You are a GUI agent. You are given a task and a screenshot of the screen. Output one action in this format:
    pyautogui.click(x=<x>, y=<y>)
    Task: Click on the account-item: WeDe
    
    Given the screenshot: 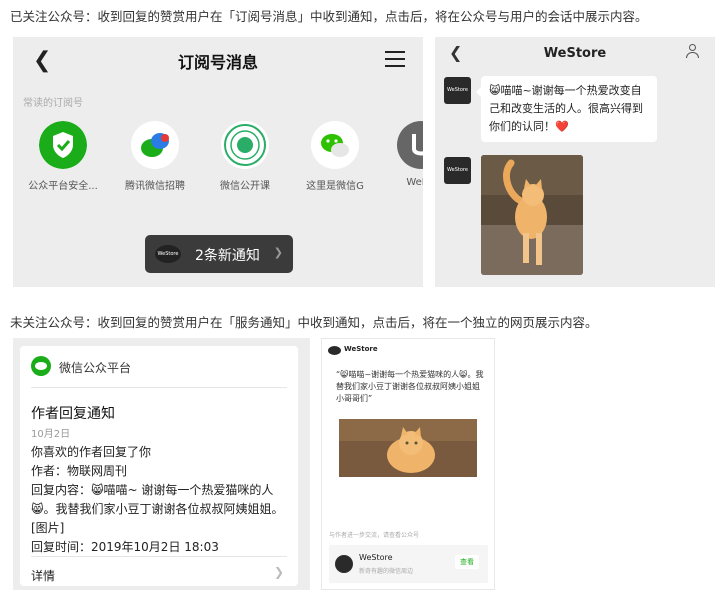 What is the action you would take?
    pyautogui.click(x=403, y=154)
    